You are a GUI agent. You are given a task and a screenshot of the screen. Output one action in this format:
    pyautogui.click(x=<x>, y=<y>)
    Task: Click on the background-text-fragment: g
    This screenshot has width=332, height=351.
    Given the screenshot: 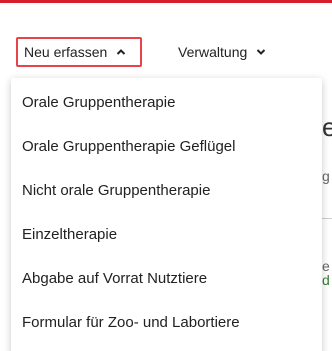 What is the action you would take?
    pyautogui.click(x=326, y=176)
    